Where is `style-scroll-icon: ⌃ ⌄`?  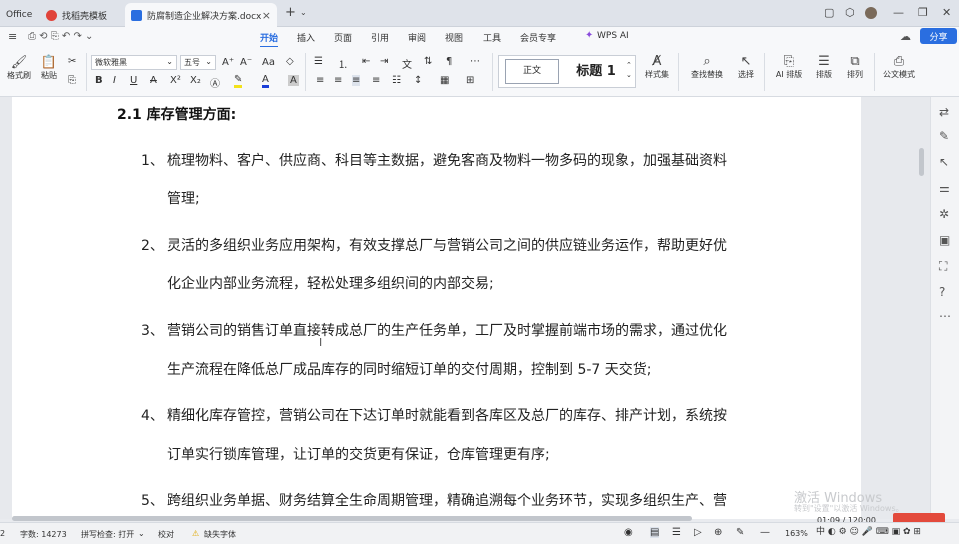
style-scroll-icon: ⌃ ⌄ is located at coordinates (629, 70).